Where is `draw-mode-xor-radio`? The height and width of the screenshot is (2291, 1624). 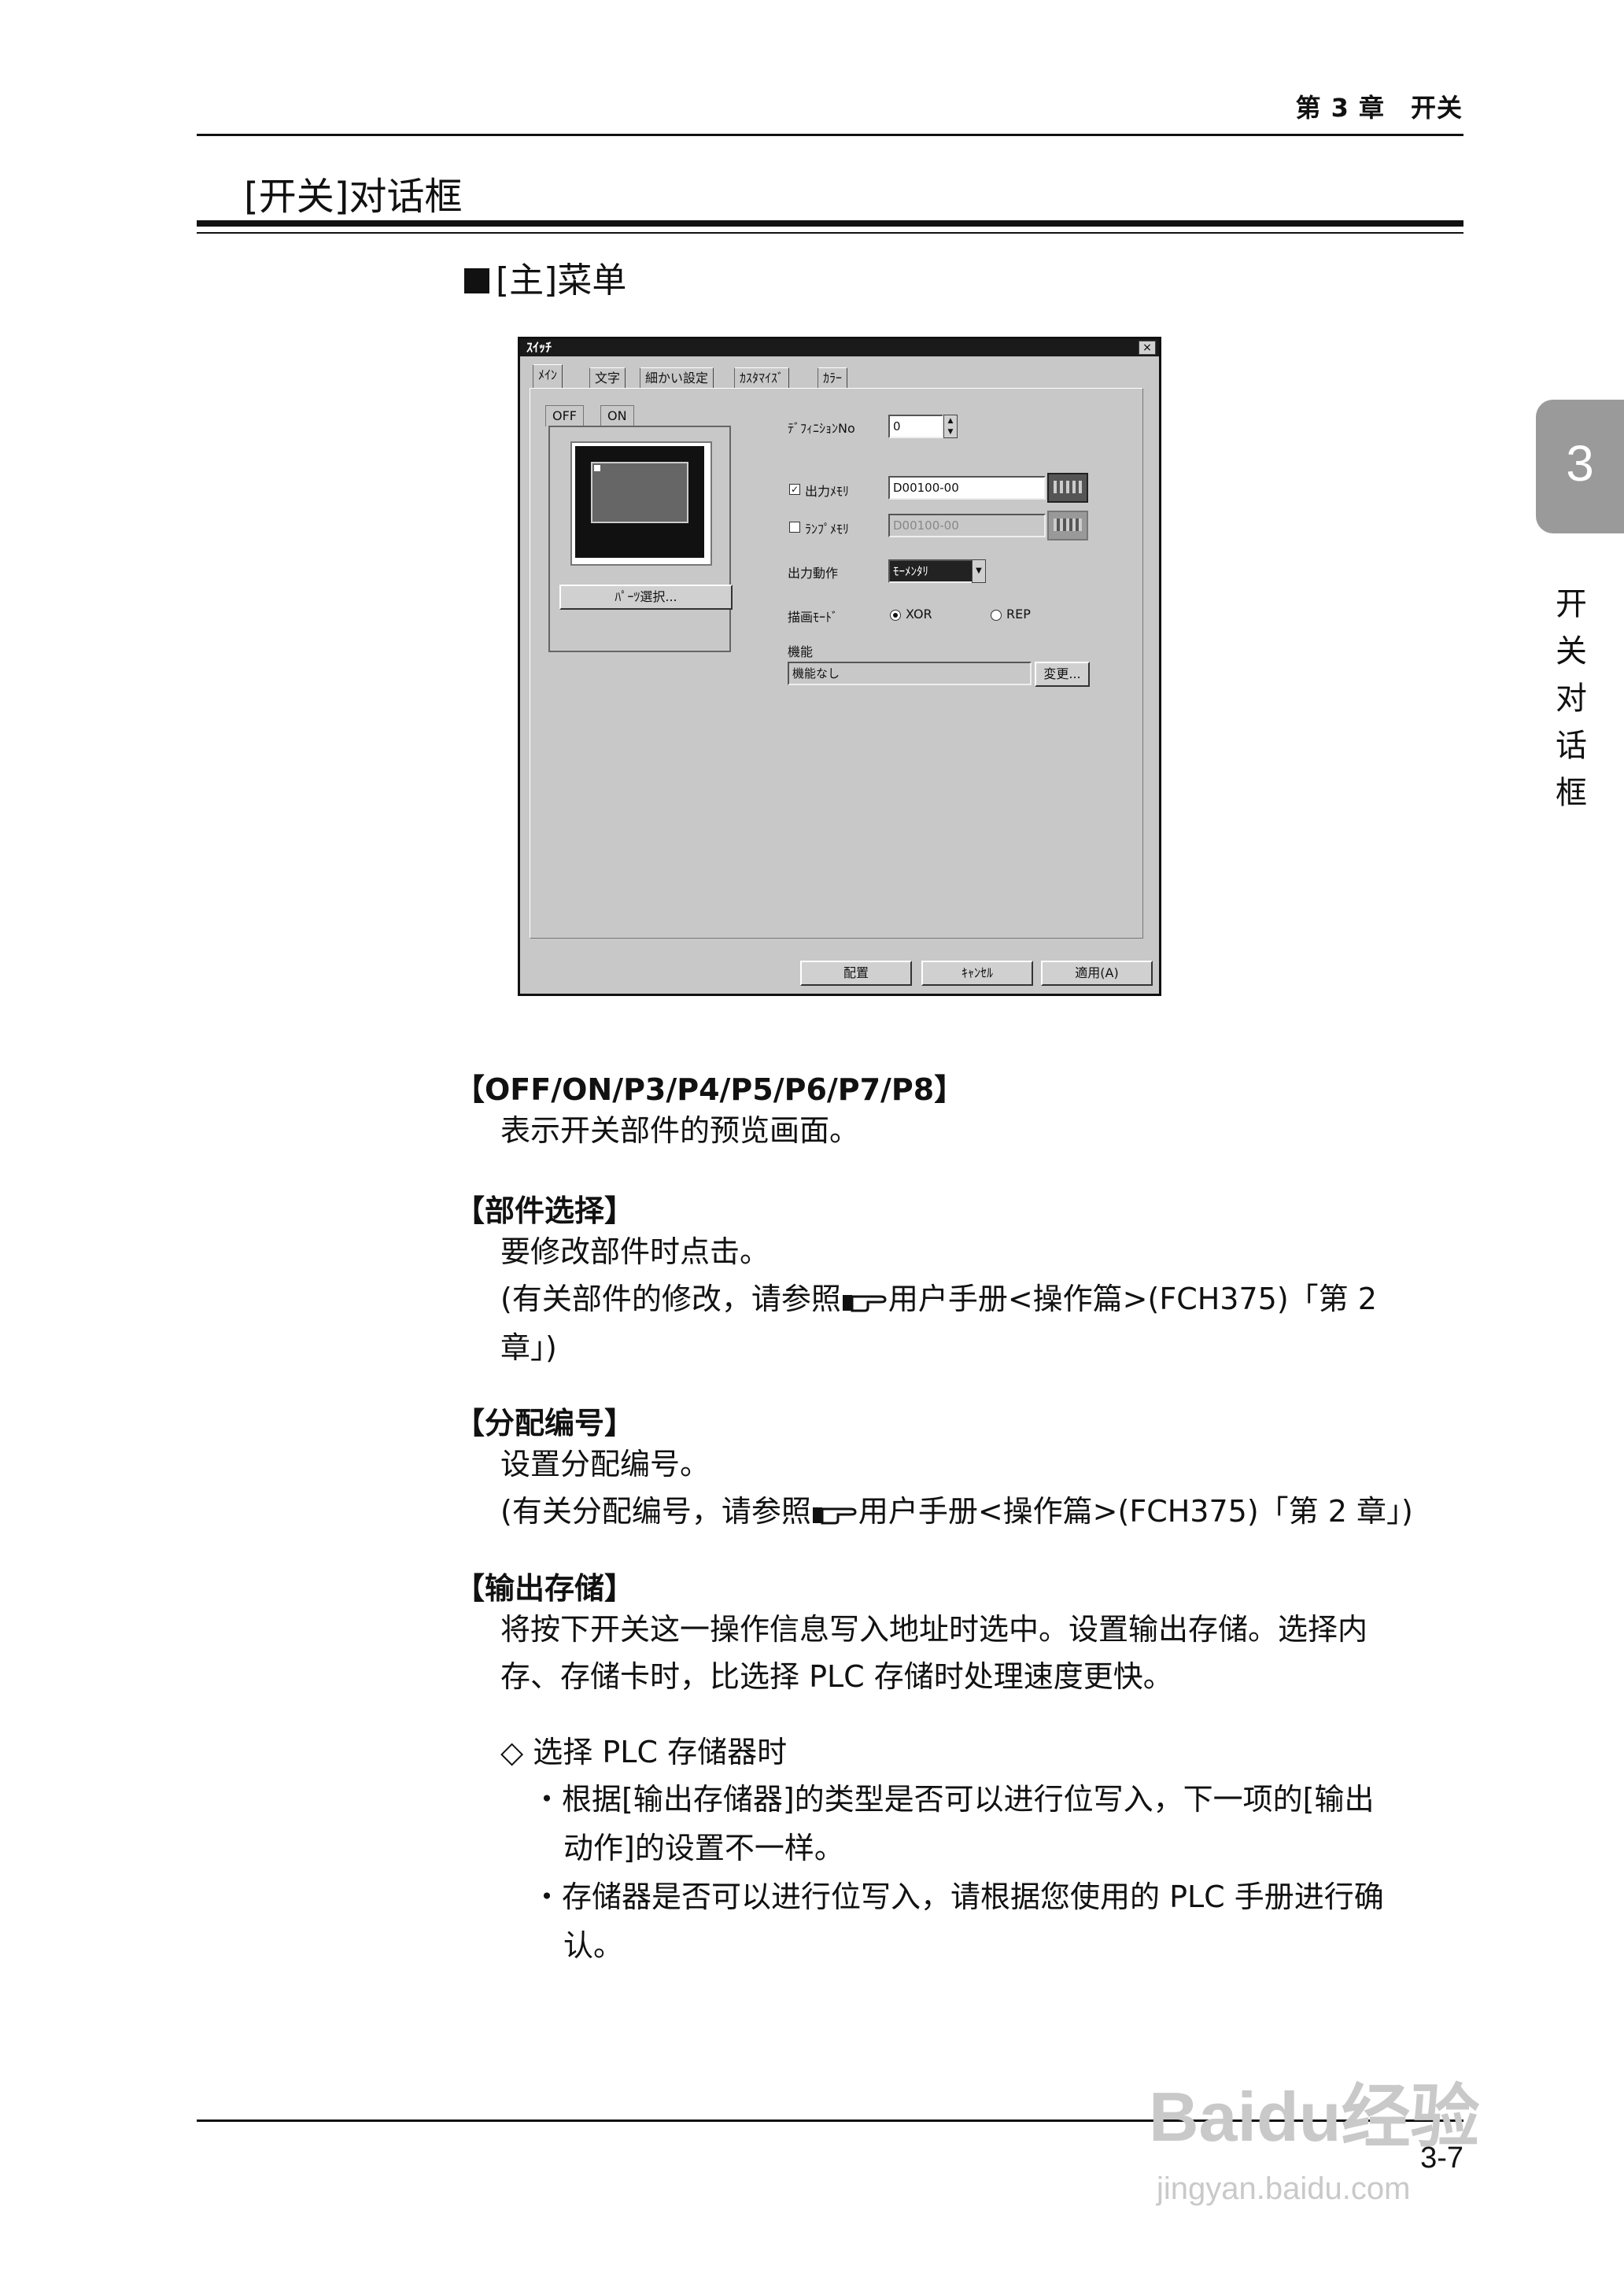 draw-mode-xor-radio is located at coordinates (895, 615).